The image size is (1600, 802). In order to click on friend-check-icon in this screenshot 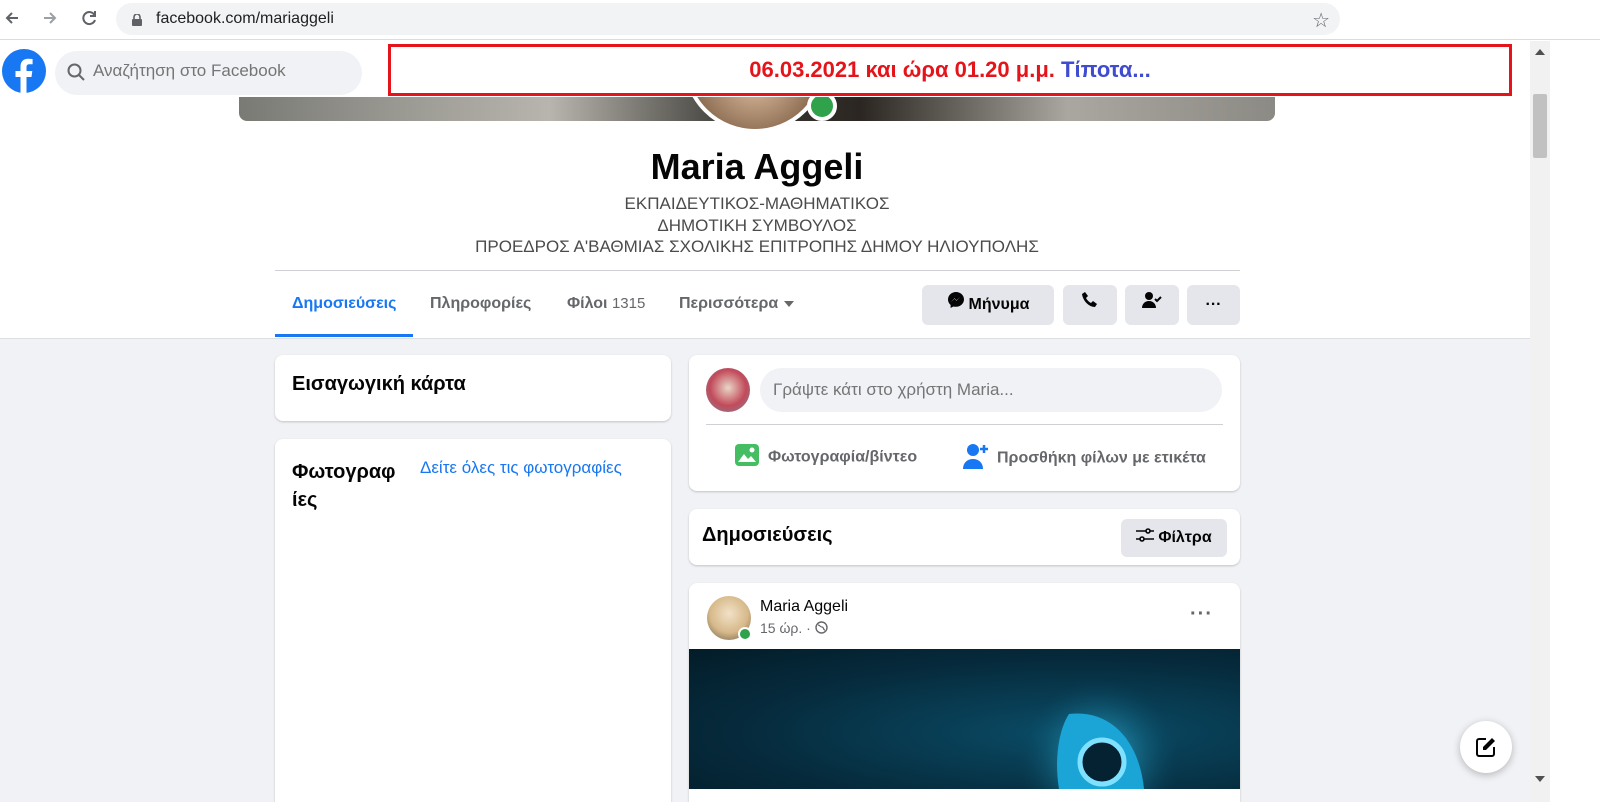, I will do `click(1152, 305)`.